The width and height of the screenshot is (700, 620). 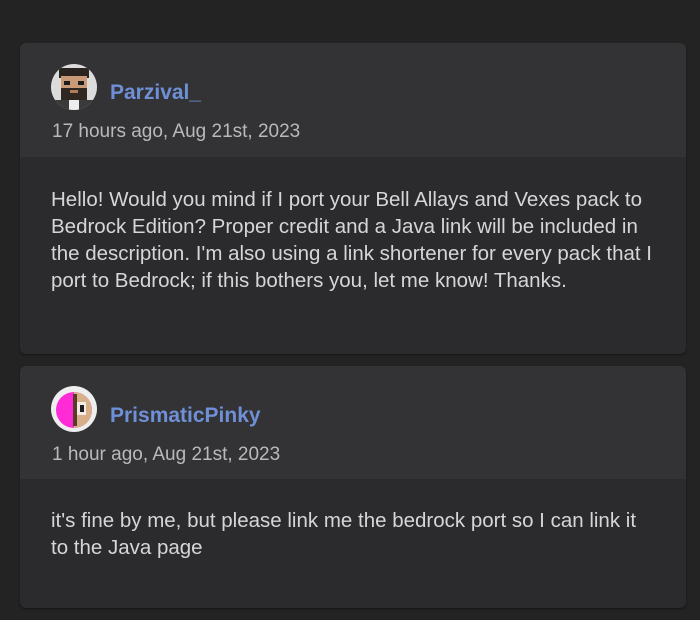 I want to click on author-link: Parzival_, so click(x=155, y=93).